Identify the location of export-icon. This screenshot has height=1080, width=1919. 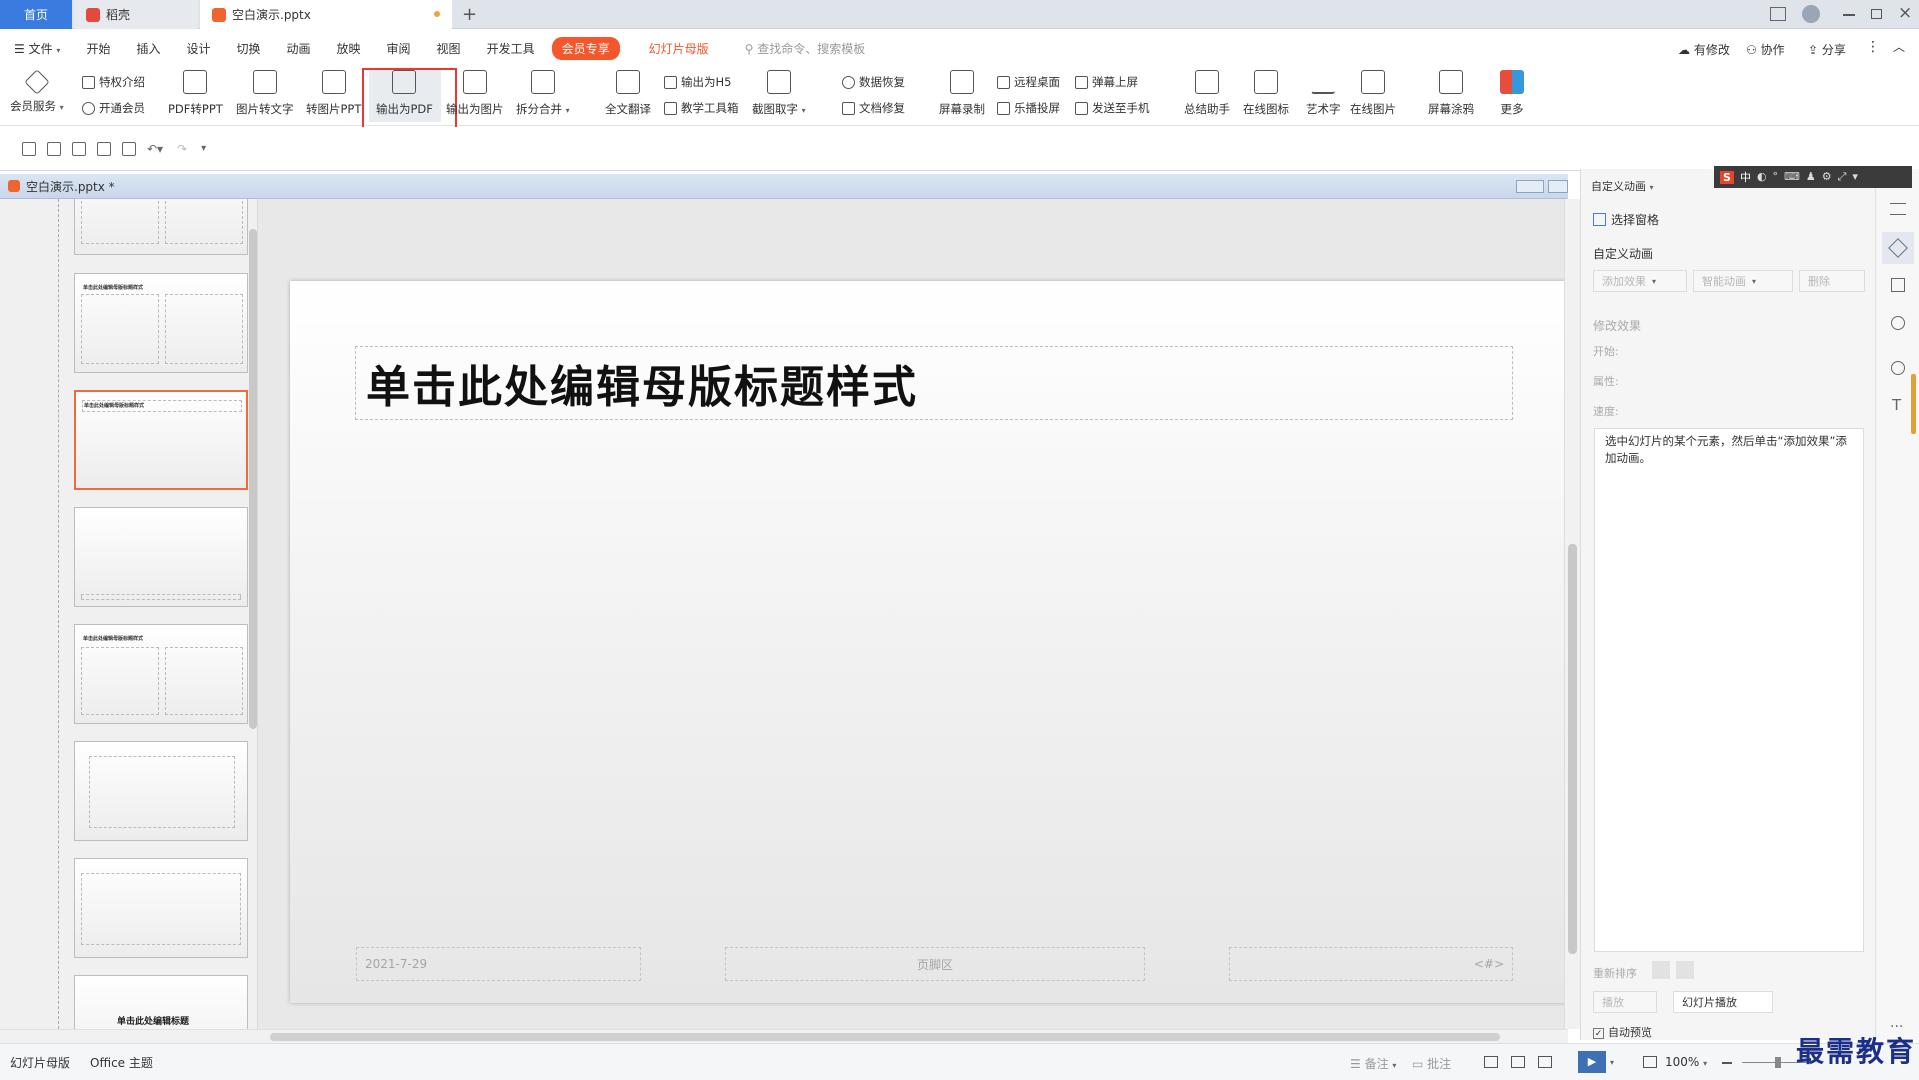
(79, 148).